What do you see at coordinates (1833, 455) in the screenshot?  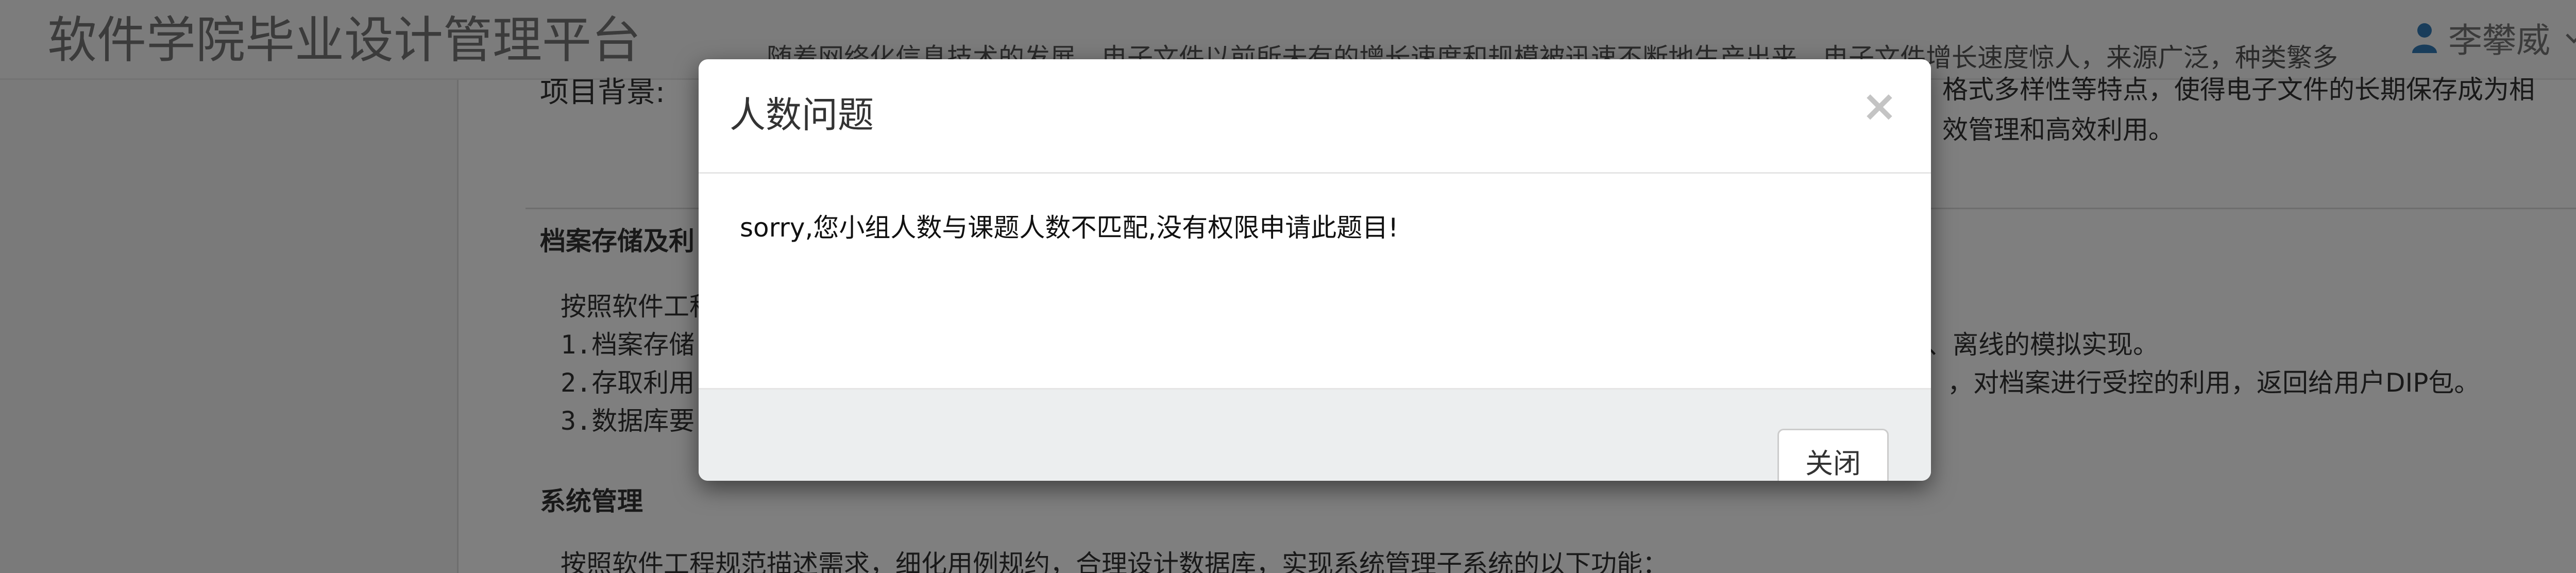 I see `close-button: 关闭` at bounding box center [1833, 455].